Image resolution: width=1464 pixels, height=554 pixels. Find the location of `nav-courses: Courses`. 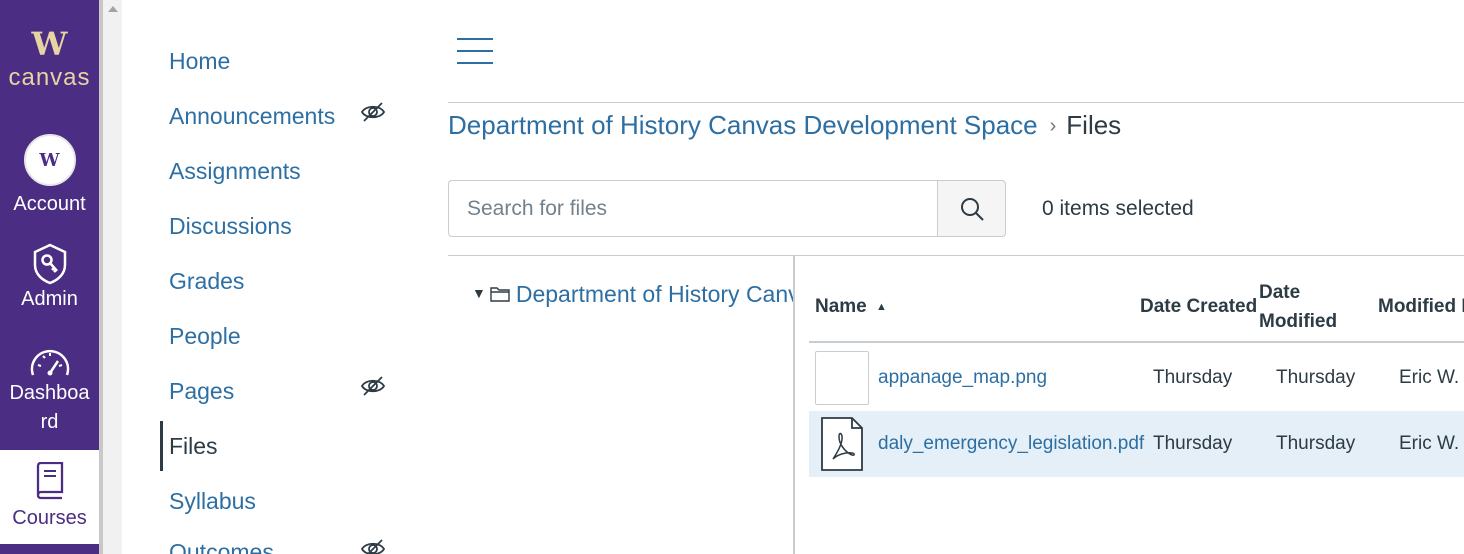

nav-courses: Courses is located at coordinates (49, 497).